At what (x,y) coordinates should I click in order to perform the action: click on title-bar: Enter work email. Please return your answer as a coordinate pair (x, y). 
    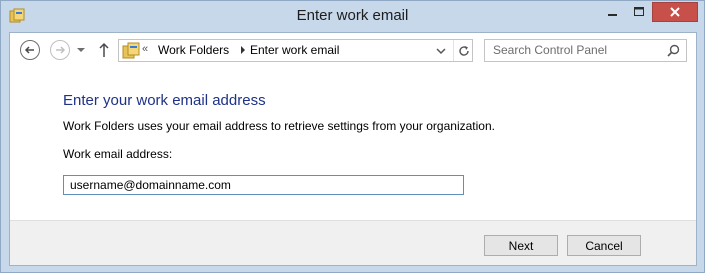
    Looking at the image, I should click on (352, 16).